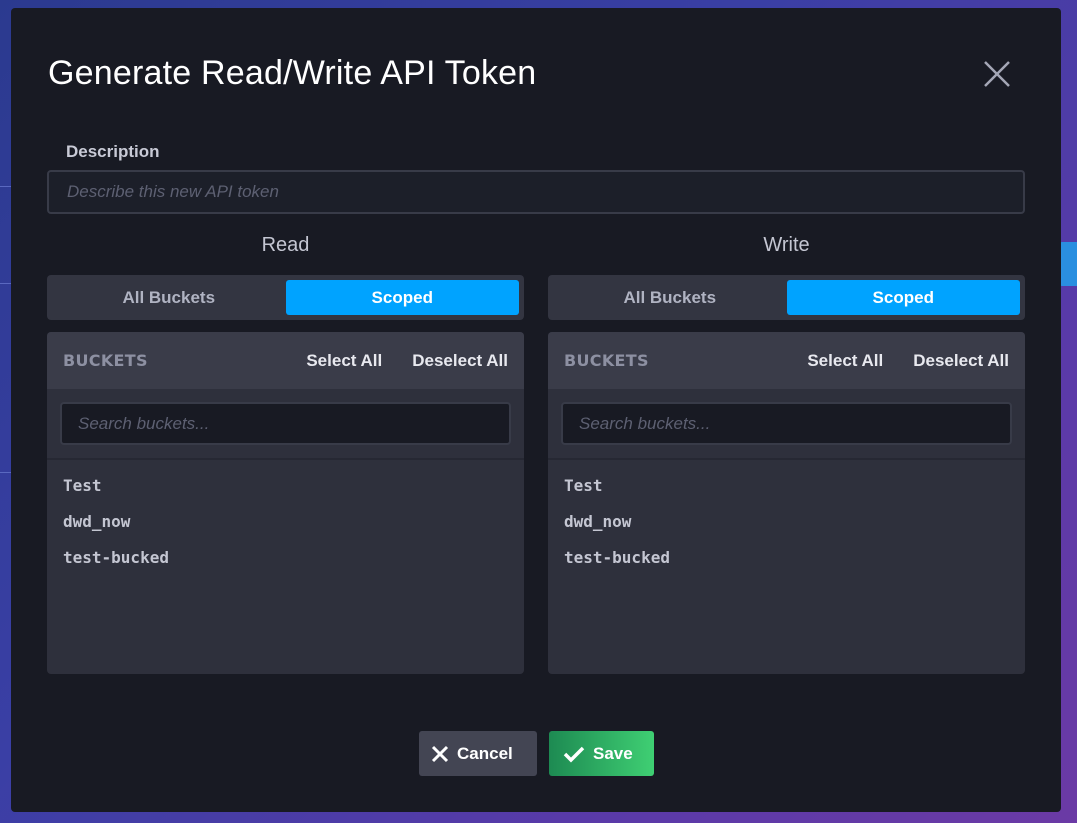 The height and width of the screenshot is (823, 1077). I want to click on read-bucket-list: Test dwd_now test-bucked, so click(285, 518).